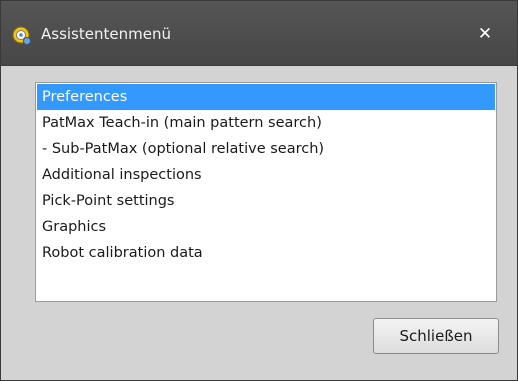 This screenshot has height=381, width=518. Describe the element at coordinates (266, 175) in the screenshot. I see `list-item: Additional inspections` at that location.